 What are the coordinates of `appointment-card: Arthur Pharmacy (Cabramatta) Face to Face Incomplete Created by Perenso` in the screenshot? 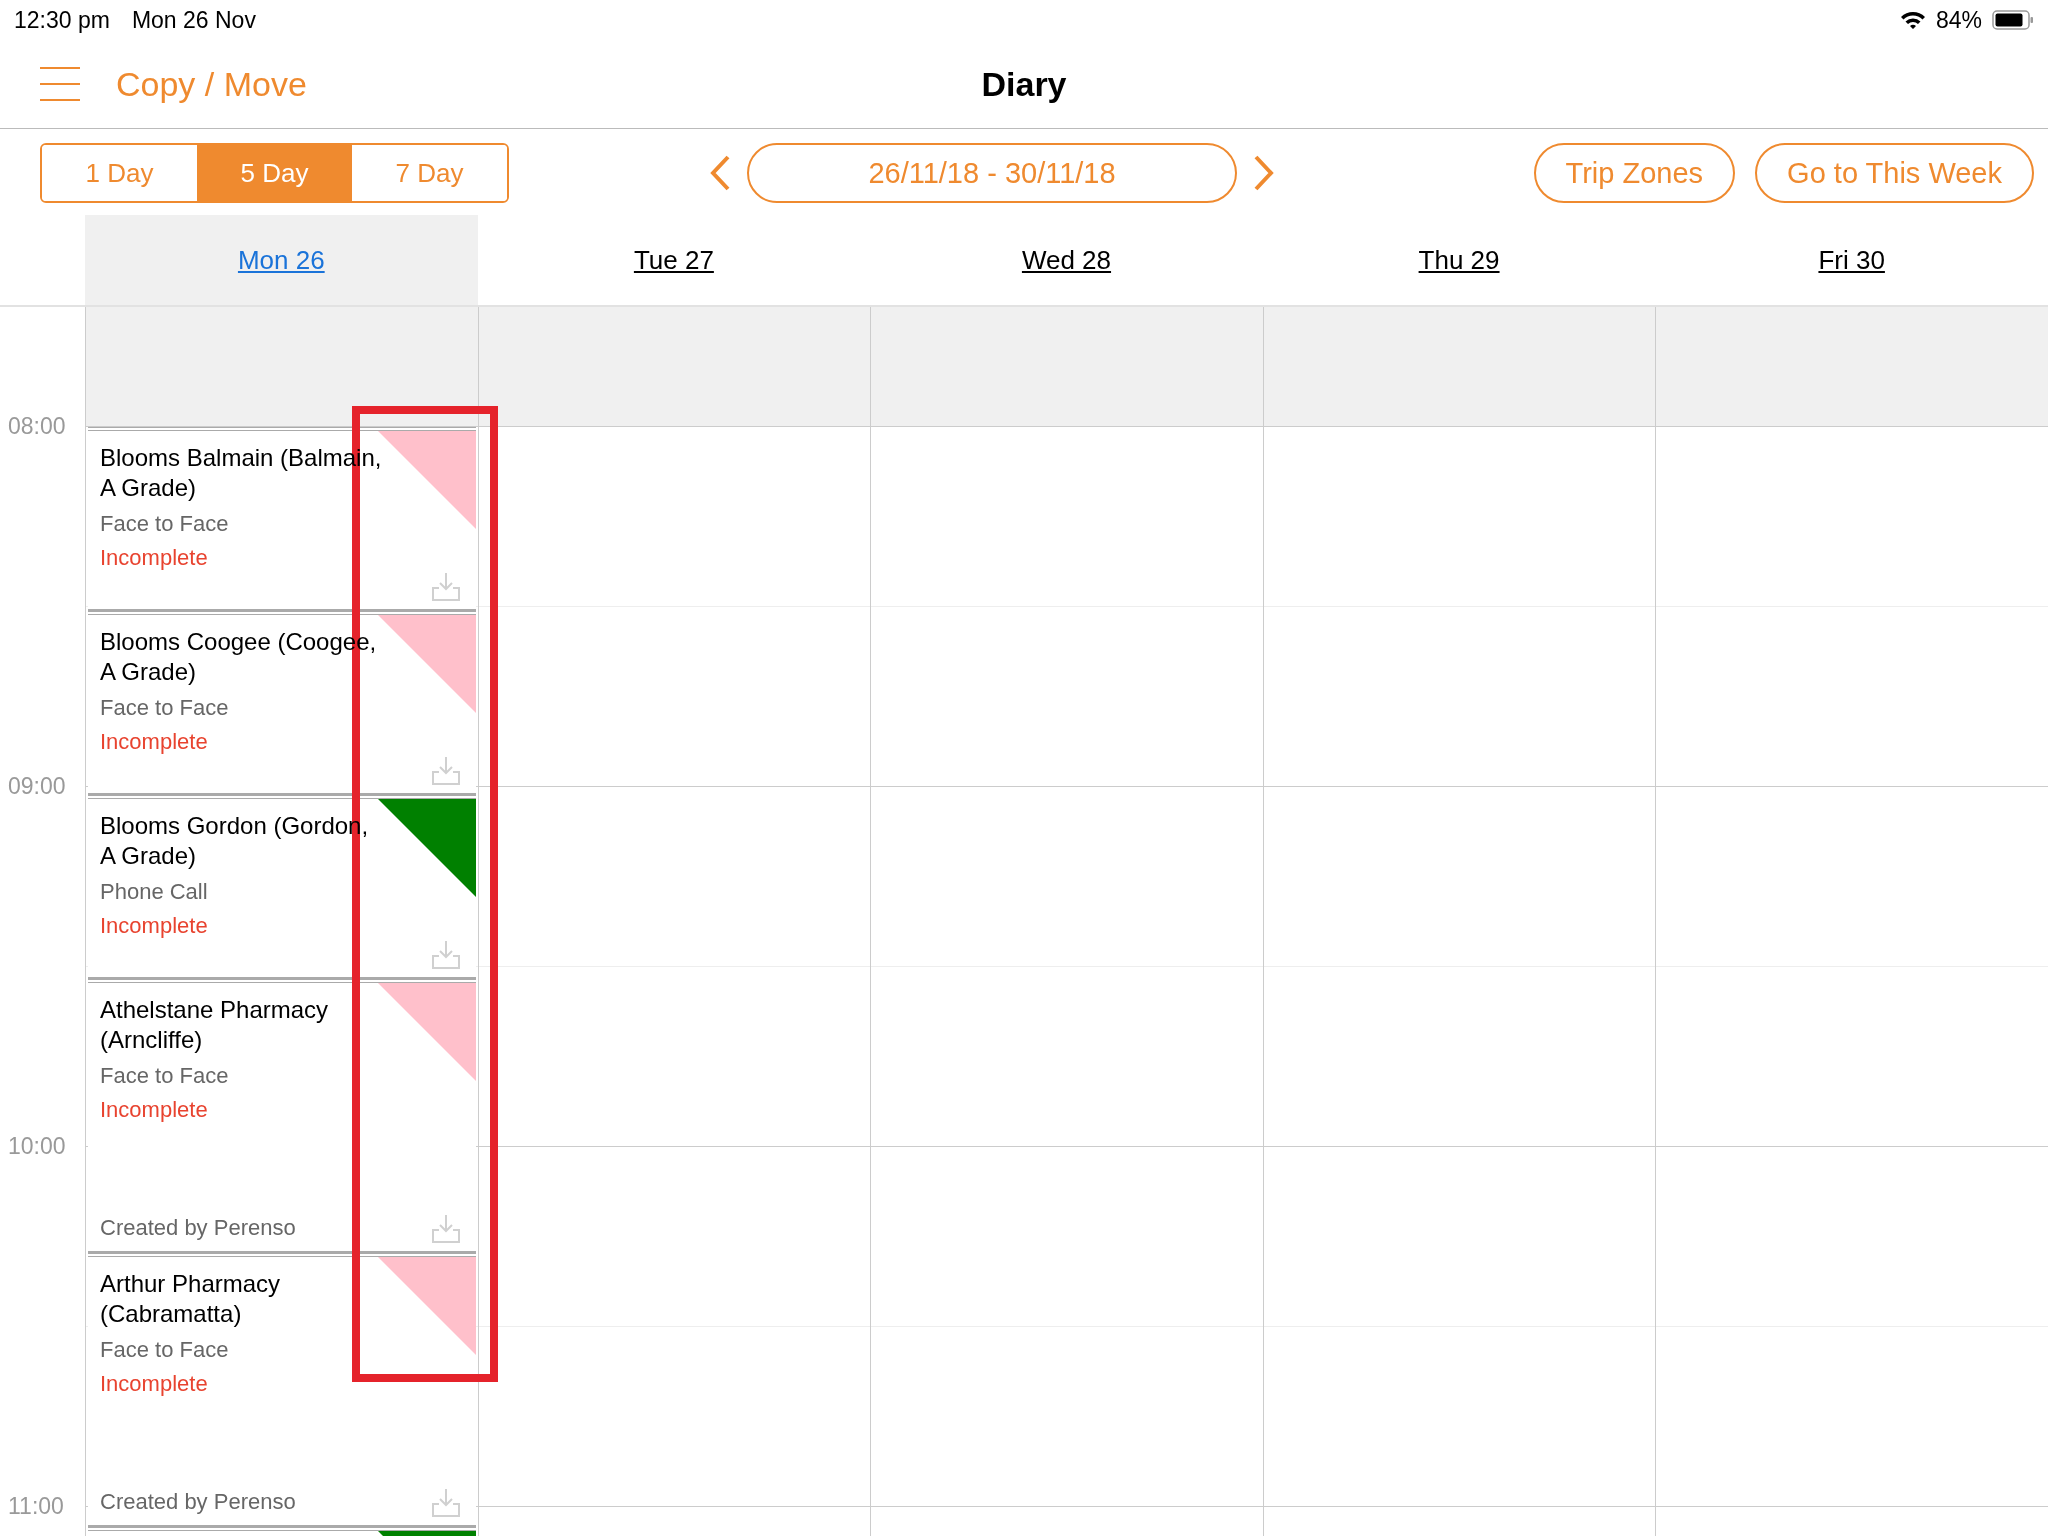 It's located at (282, 1390).